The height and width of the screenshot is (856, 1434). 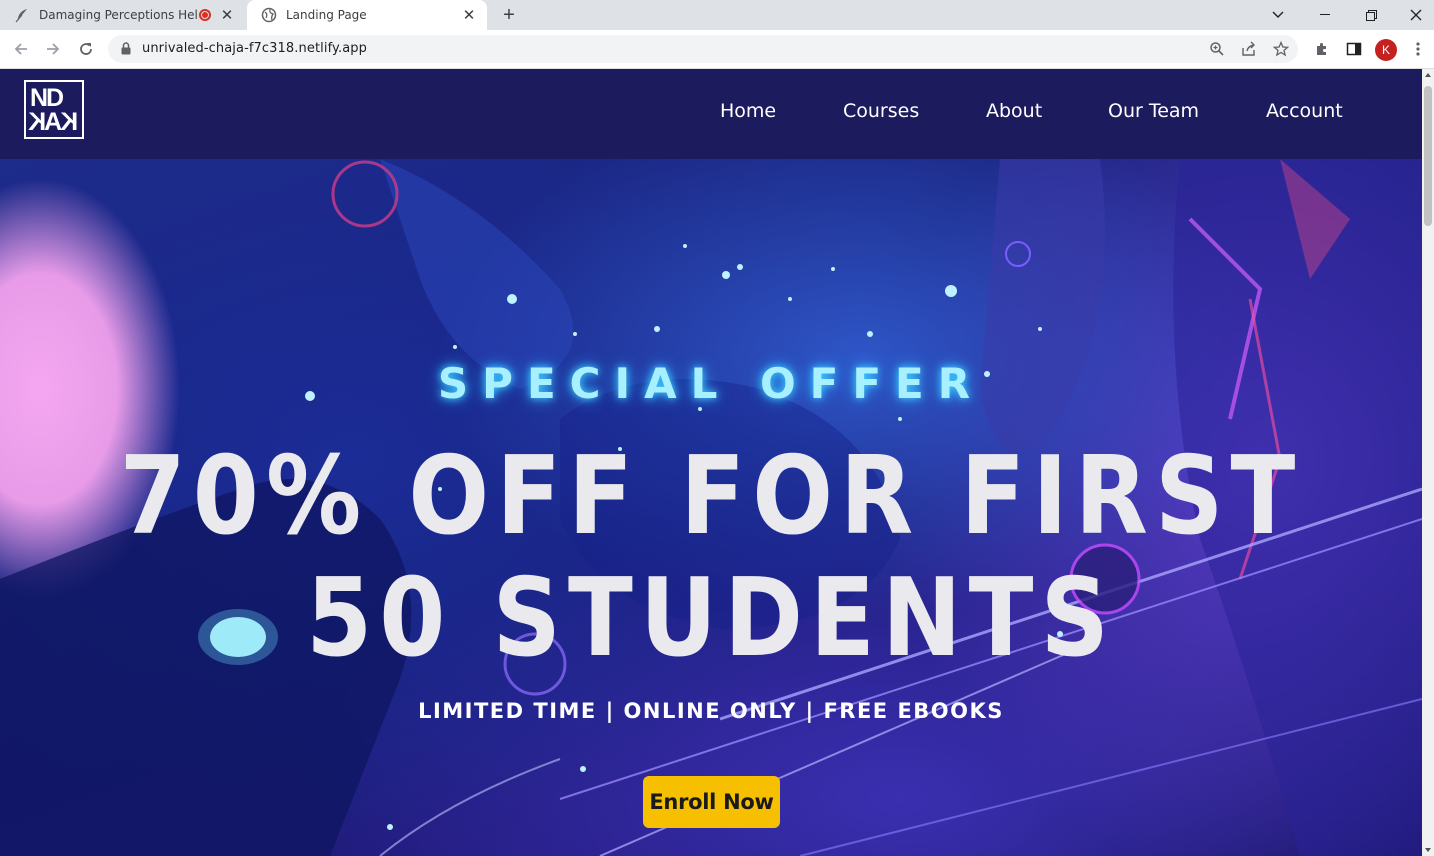 What do you see at coordinates (86, 49) in the screenshot?
I see `reload-icon` at bounding box center [86, 49].